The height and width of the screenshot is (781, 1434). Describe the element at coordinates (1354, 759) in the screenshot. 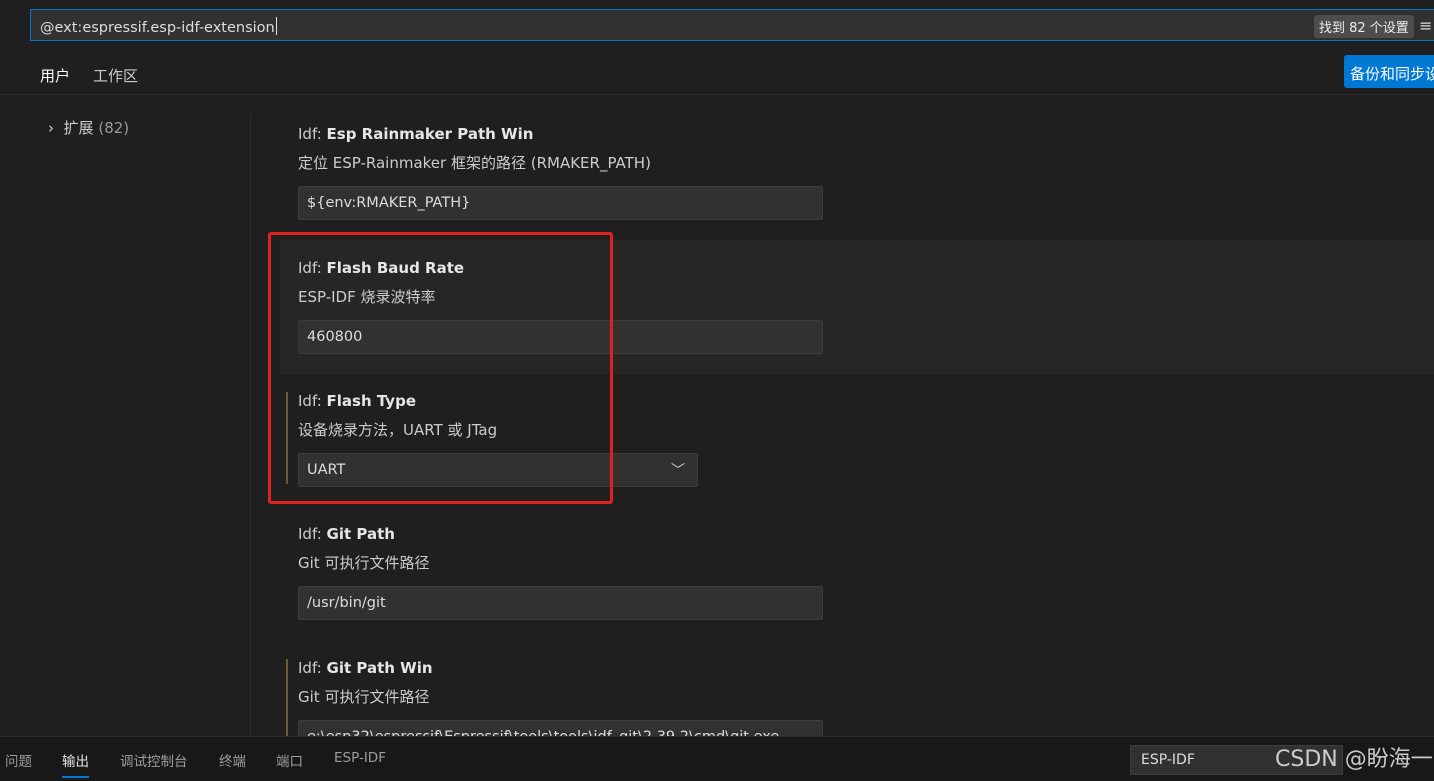

I see `watermark: CSDN @盼海一` at that location.